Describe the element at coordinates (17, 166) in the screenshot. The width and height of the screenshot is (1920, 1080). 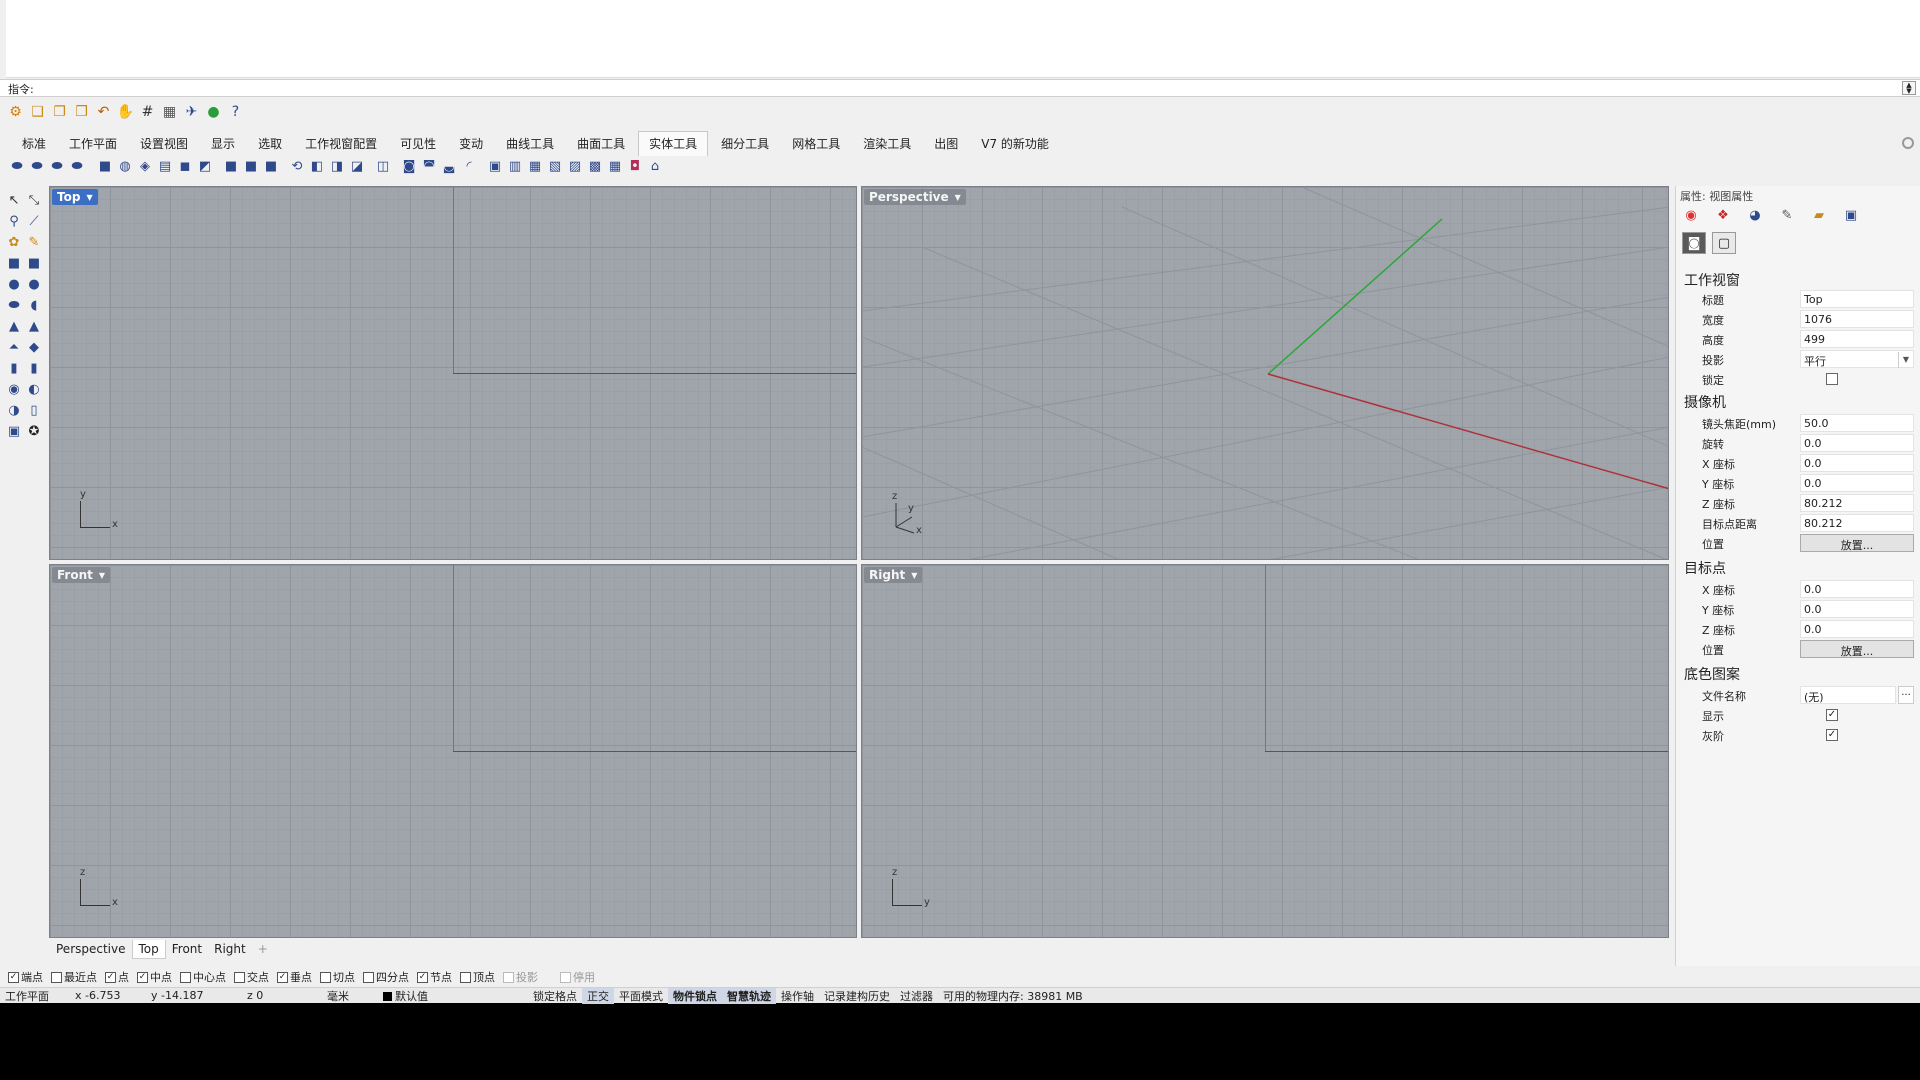
I see `boolean-union-icon: ⬬` at that location.